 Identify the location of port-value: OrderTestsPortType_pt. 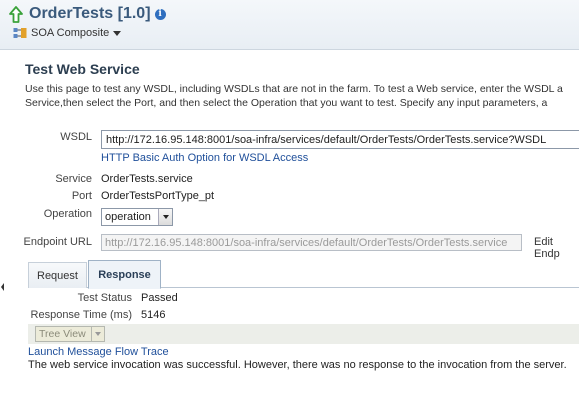
(158, 196).